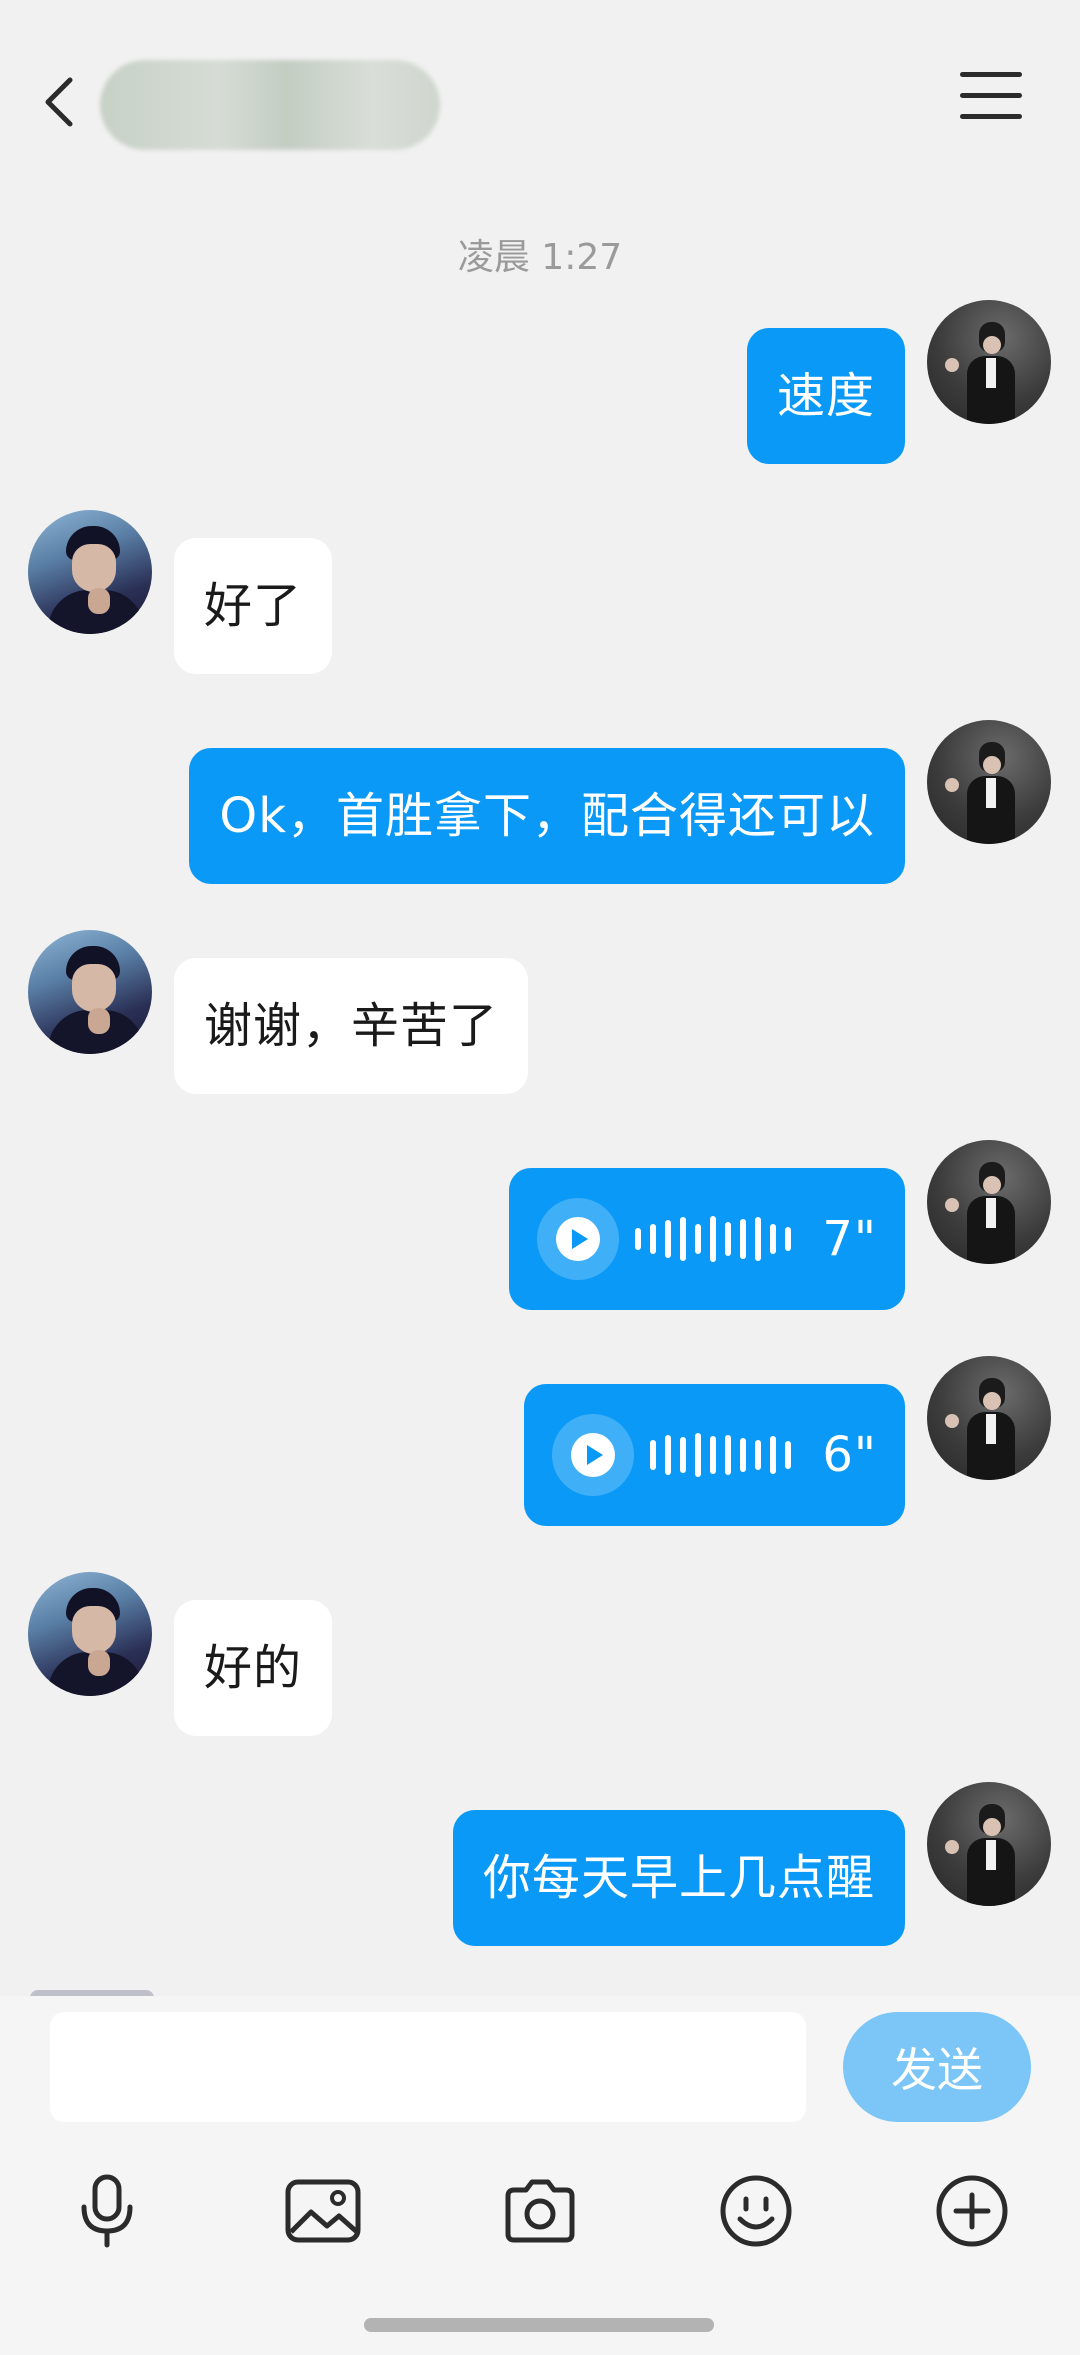 Image resolution: width=1080 pixels, height=2355 pixels. What do you see at coordinates (991, 100) in the screenshot?
I see `menu-button` at bounding box center [991, 100].